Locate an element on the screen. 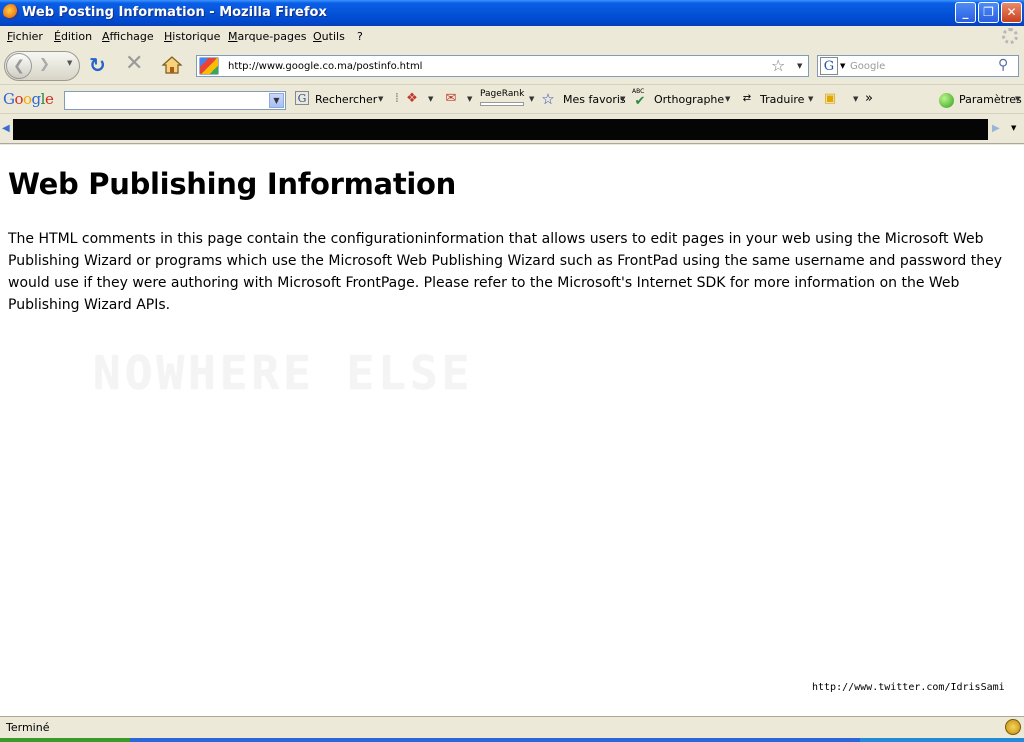 This screenshot has height=742, width=1024. forward-button: ❯ is located at coordinates (44, 64).